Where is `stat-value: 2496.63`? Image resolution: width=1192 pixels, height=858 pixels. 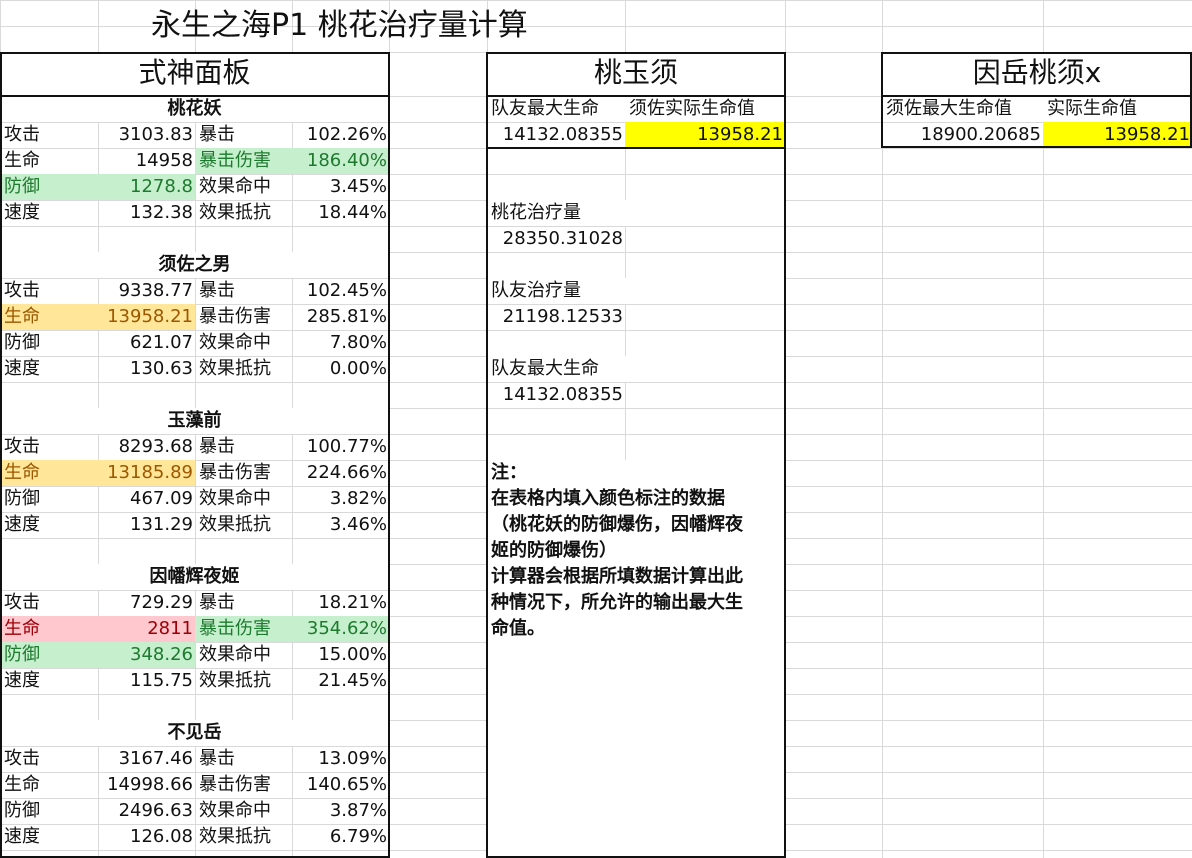 stat-value: 2496.63 is located at coordinates (146, 811).